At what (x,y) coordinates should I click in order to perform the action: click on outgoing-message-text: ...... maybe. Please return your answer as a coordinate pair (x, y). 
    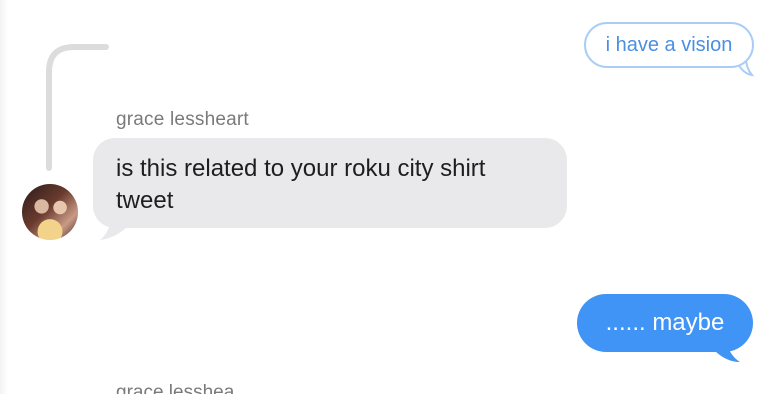
    Looking at the image, I should click on (665, 322).